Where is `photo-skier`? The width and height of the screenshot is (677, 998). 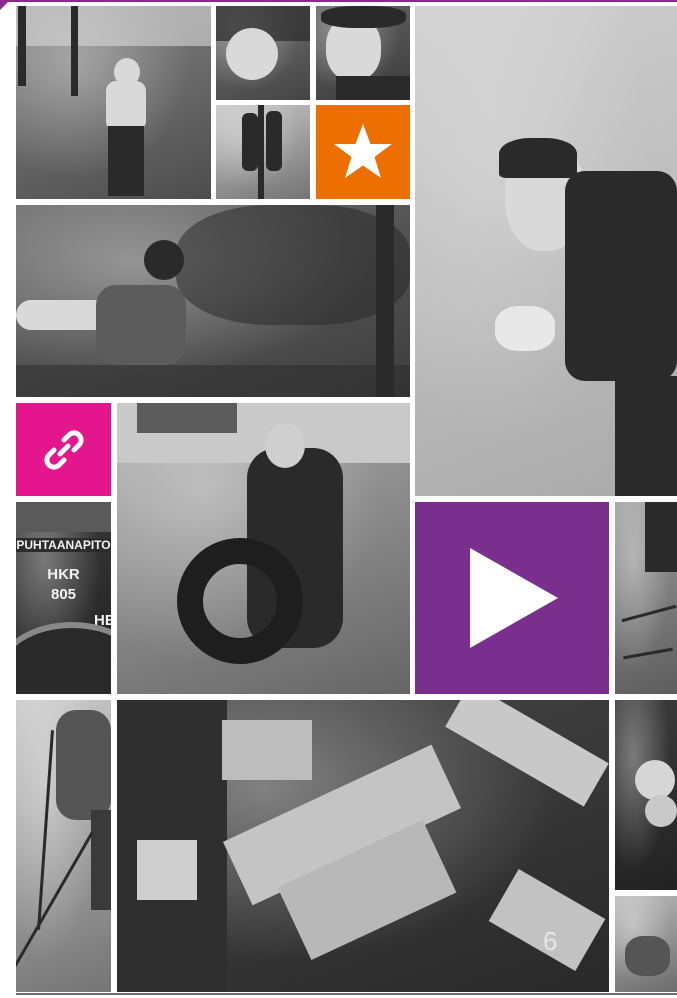
photo-skier is located at coordinates (63, 846).